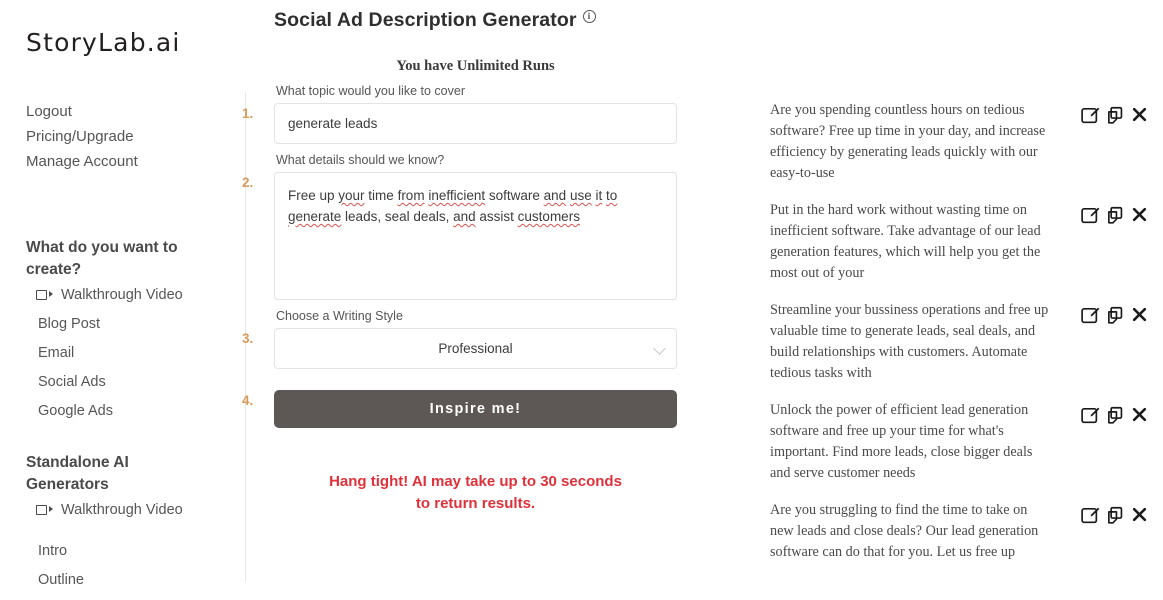  Describe the element at coordinates (248, 338) in the screenshot. I see `step-number-3: 3.` at that location.